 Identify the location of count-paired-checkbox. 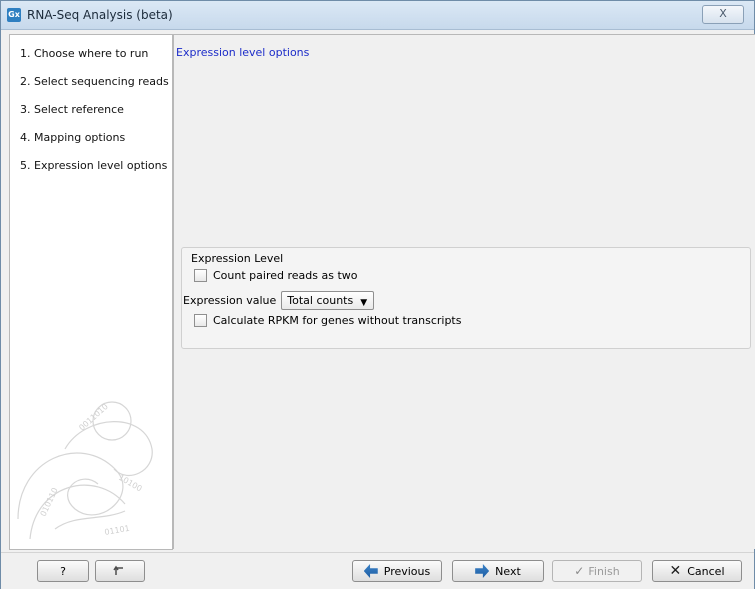
(200, 275).